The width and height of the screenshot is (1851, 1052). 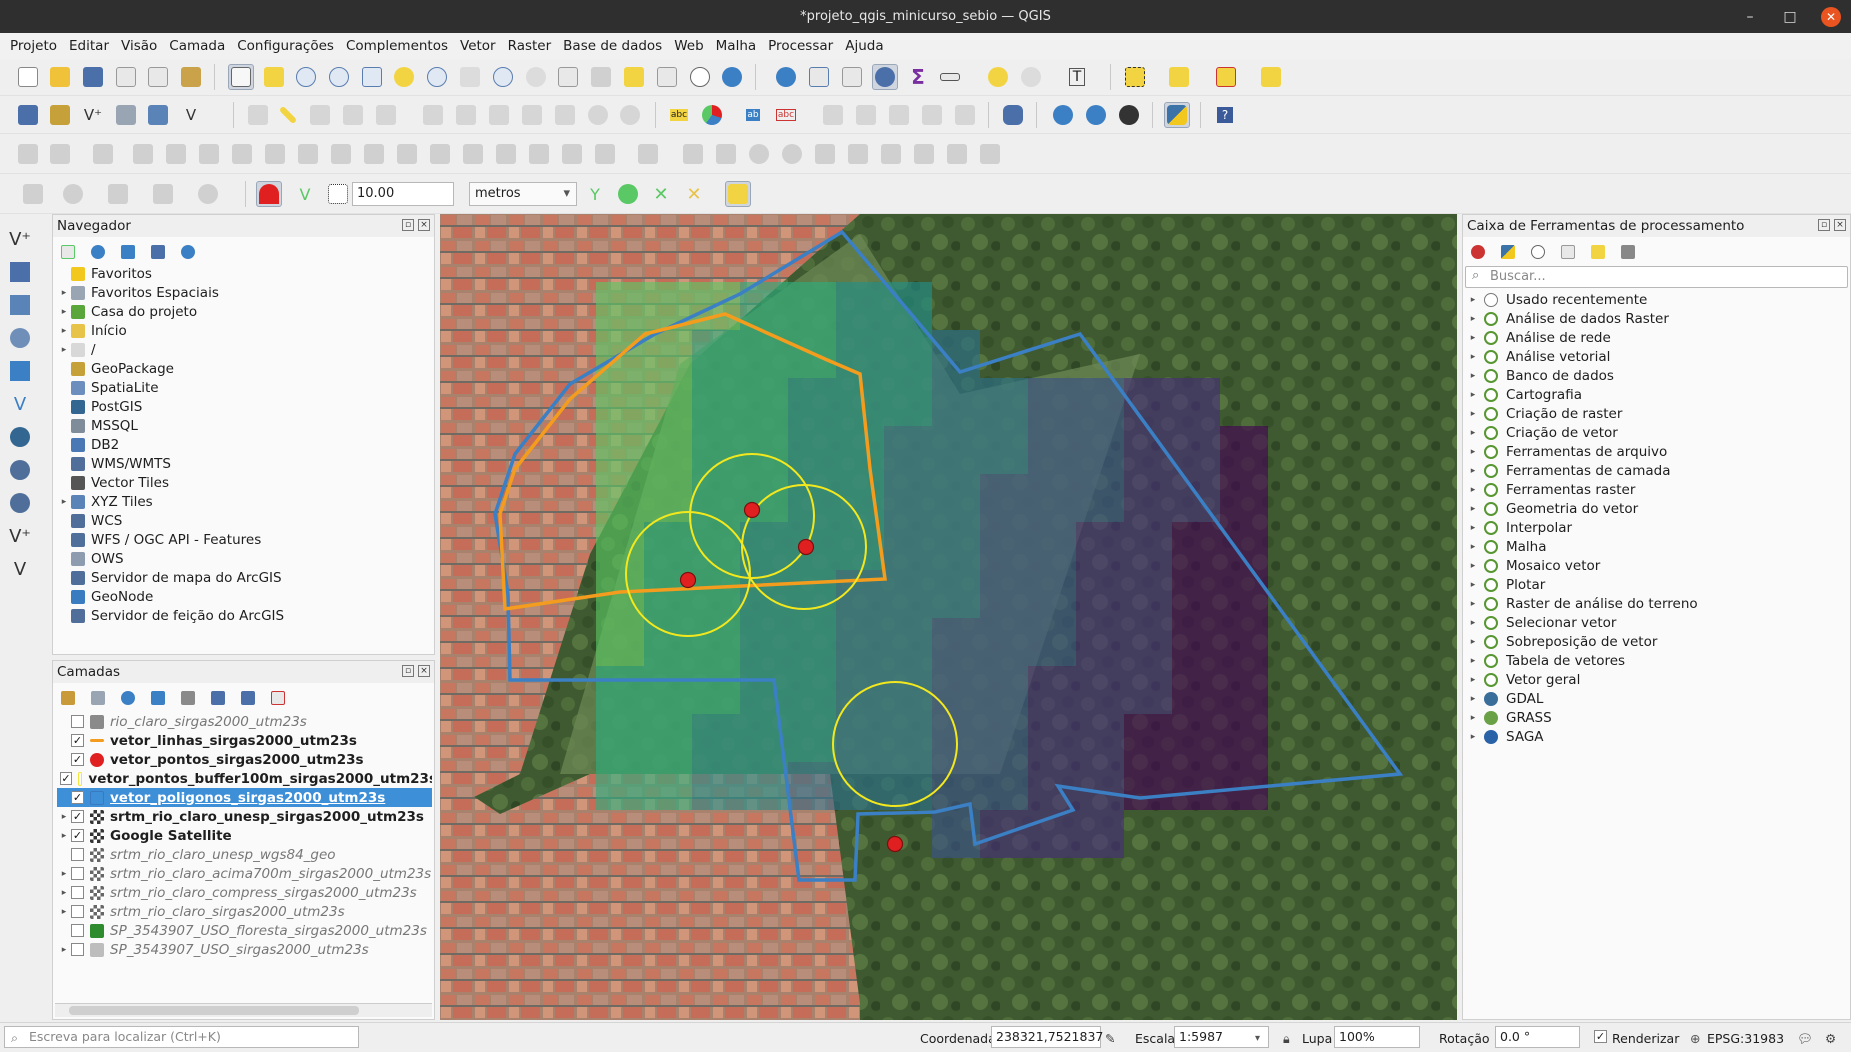 I want to click on messages-icon: 💬︎, so click(x=1805, y=1038).